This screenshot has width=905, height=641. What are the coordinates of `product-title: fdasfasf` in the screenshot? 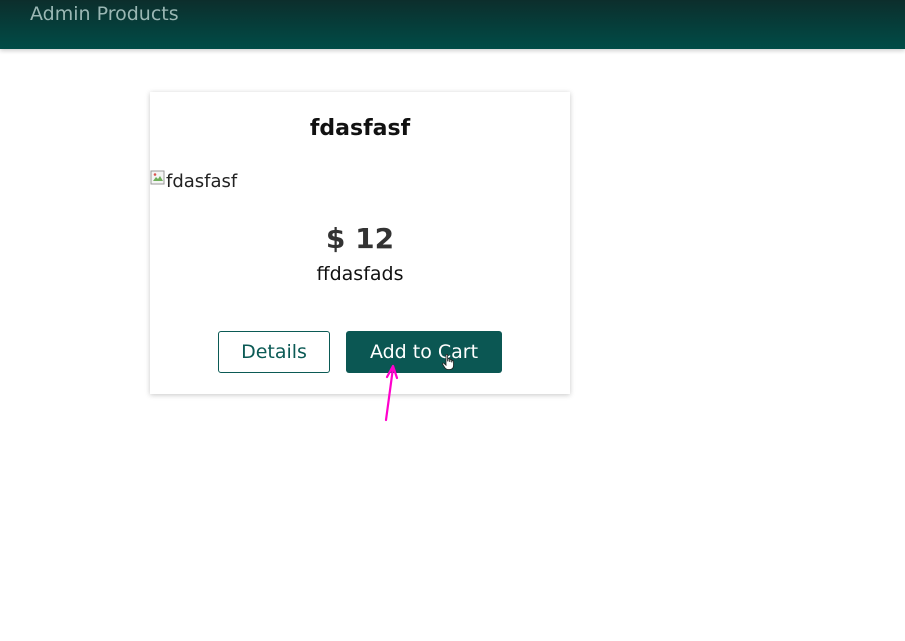 It's located at (360, 128).